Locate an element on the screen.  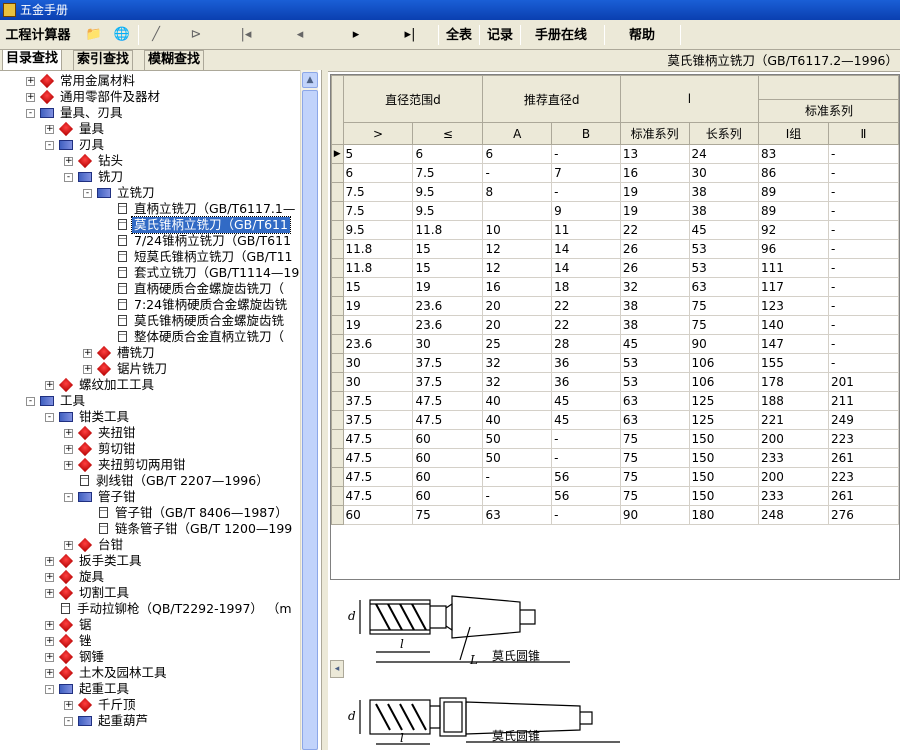
table-row: 11.8 15 12 14 26 53 96- is located at coordinates (615, 249).